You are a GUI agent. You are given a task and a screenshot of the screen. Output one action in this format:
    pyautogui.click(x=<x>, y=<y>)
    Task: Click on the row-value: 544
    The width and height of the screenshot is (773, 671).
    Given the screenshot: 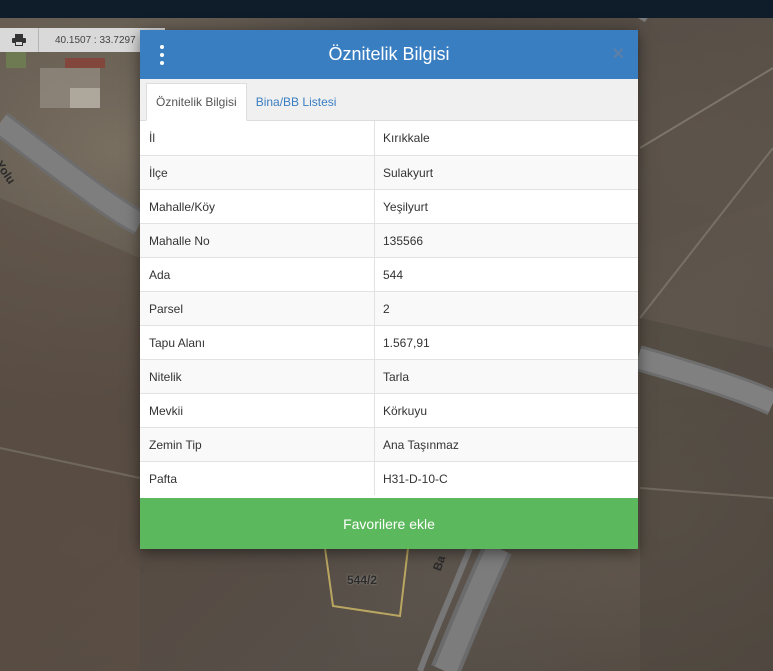 What is the action you would take?
    pyautogui.click(x=393, y=274)
    